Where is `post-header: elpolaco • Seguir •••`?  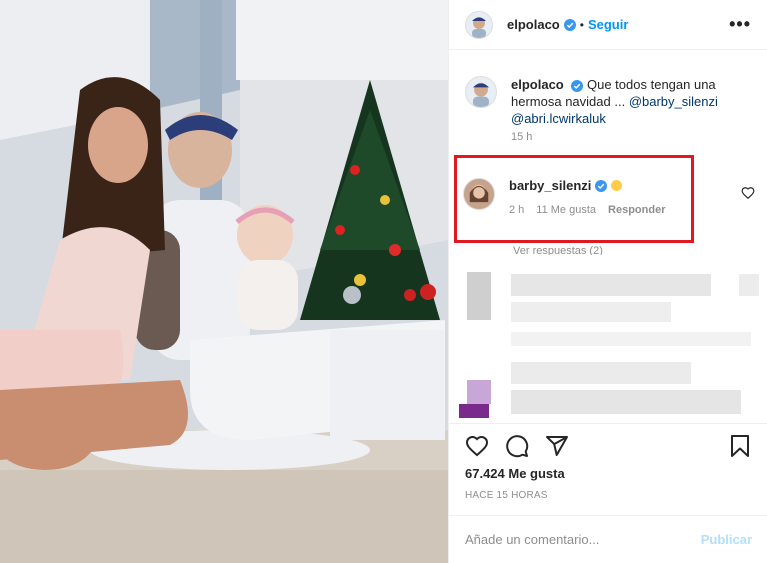 post-header: elpolaco • Seguir ••• is located at coordinates (608, 25).